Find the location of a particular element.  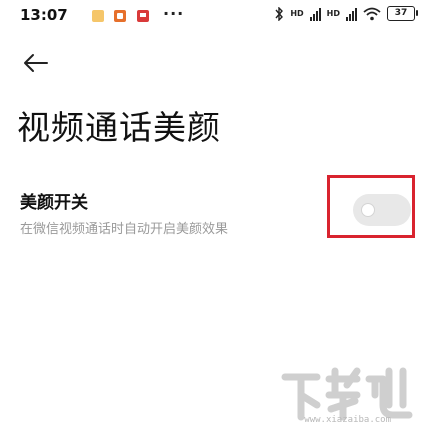

bluetooth-icon is located at coordinates (279, 13).